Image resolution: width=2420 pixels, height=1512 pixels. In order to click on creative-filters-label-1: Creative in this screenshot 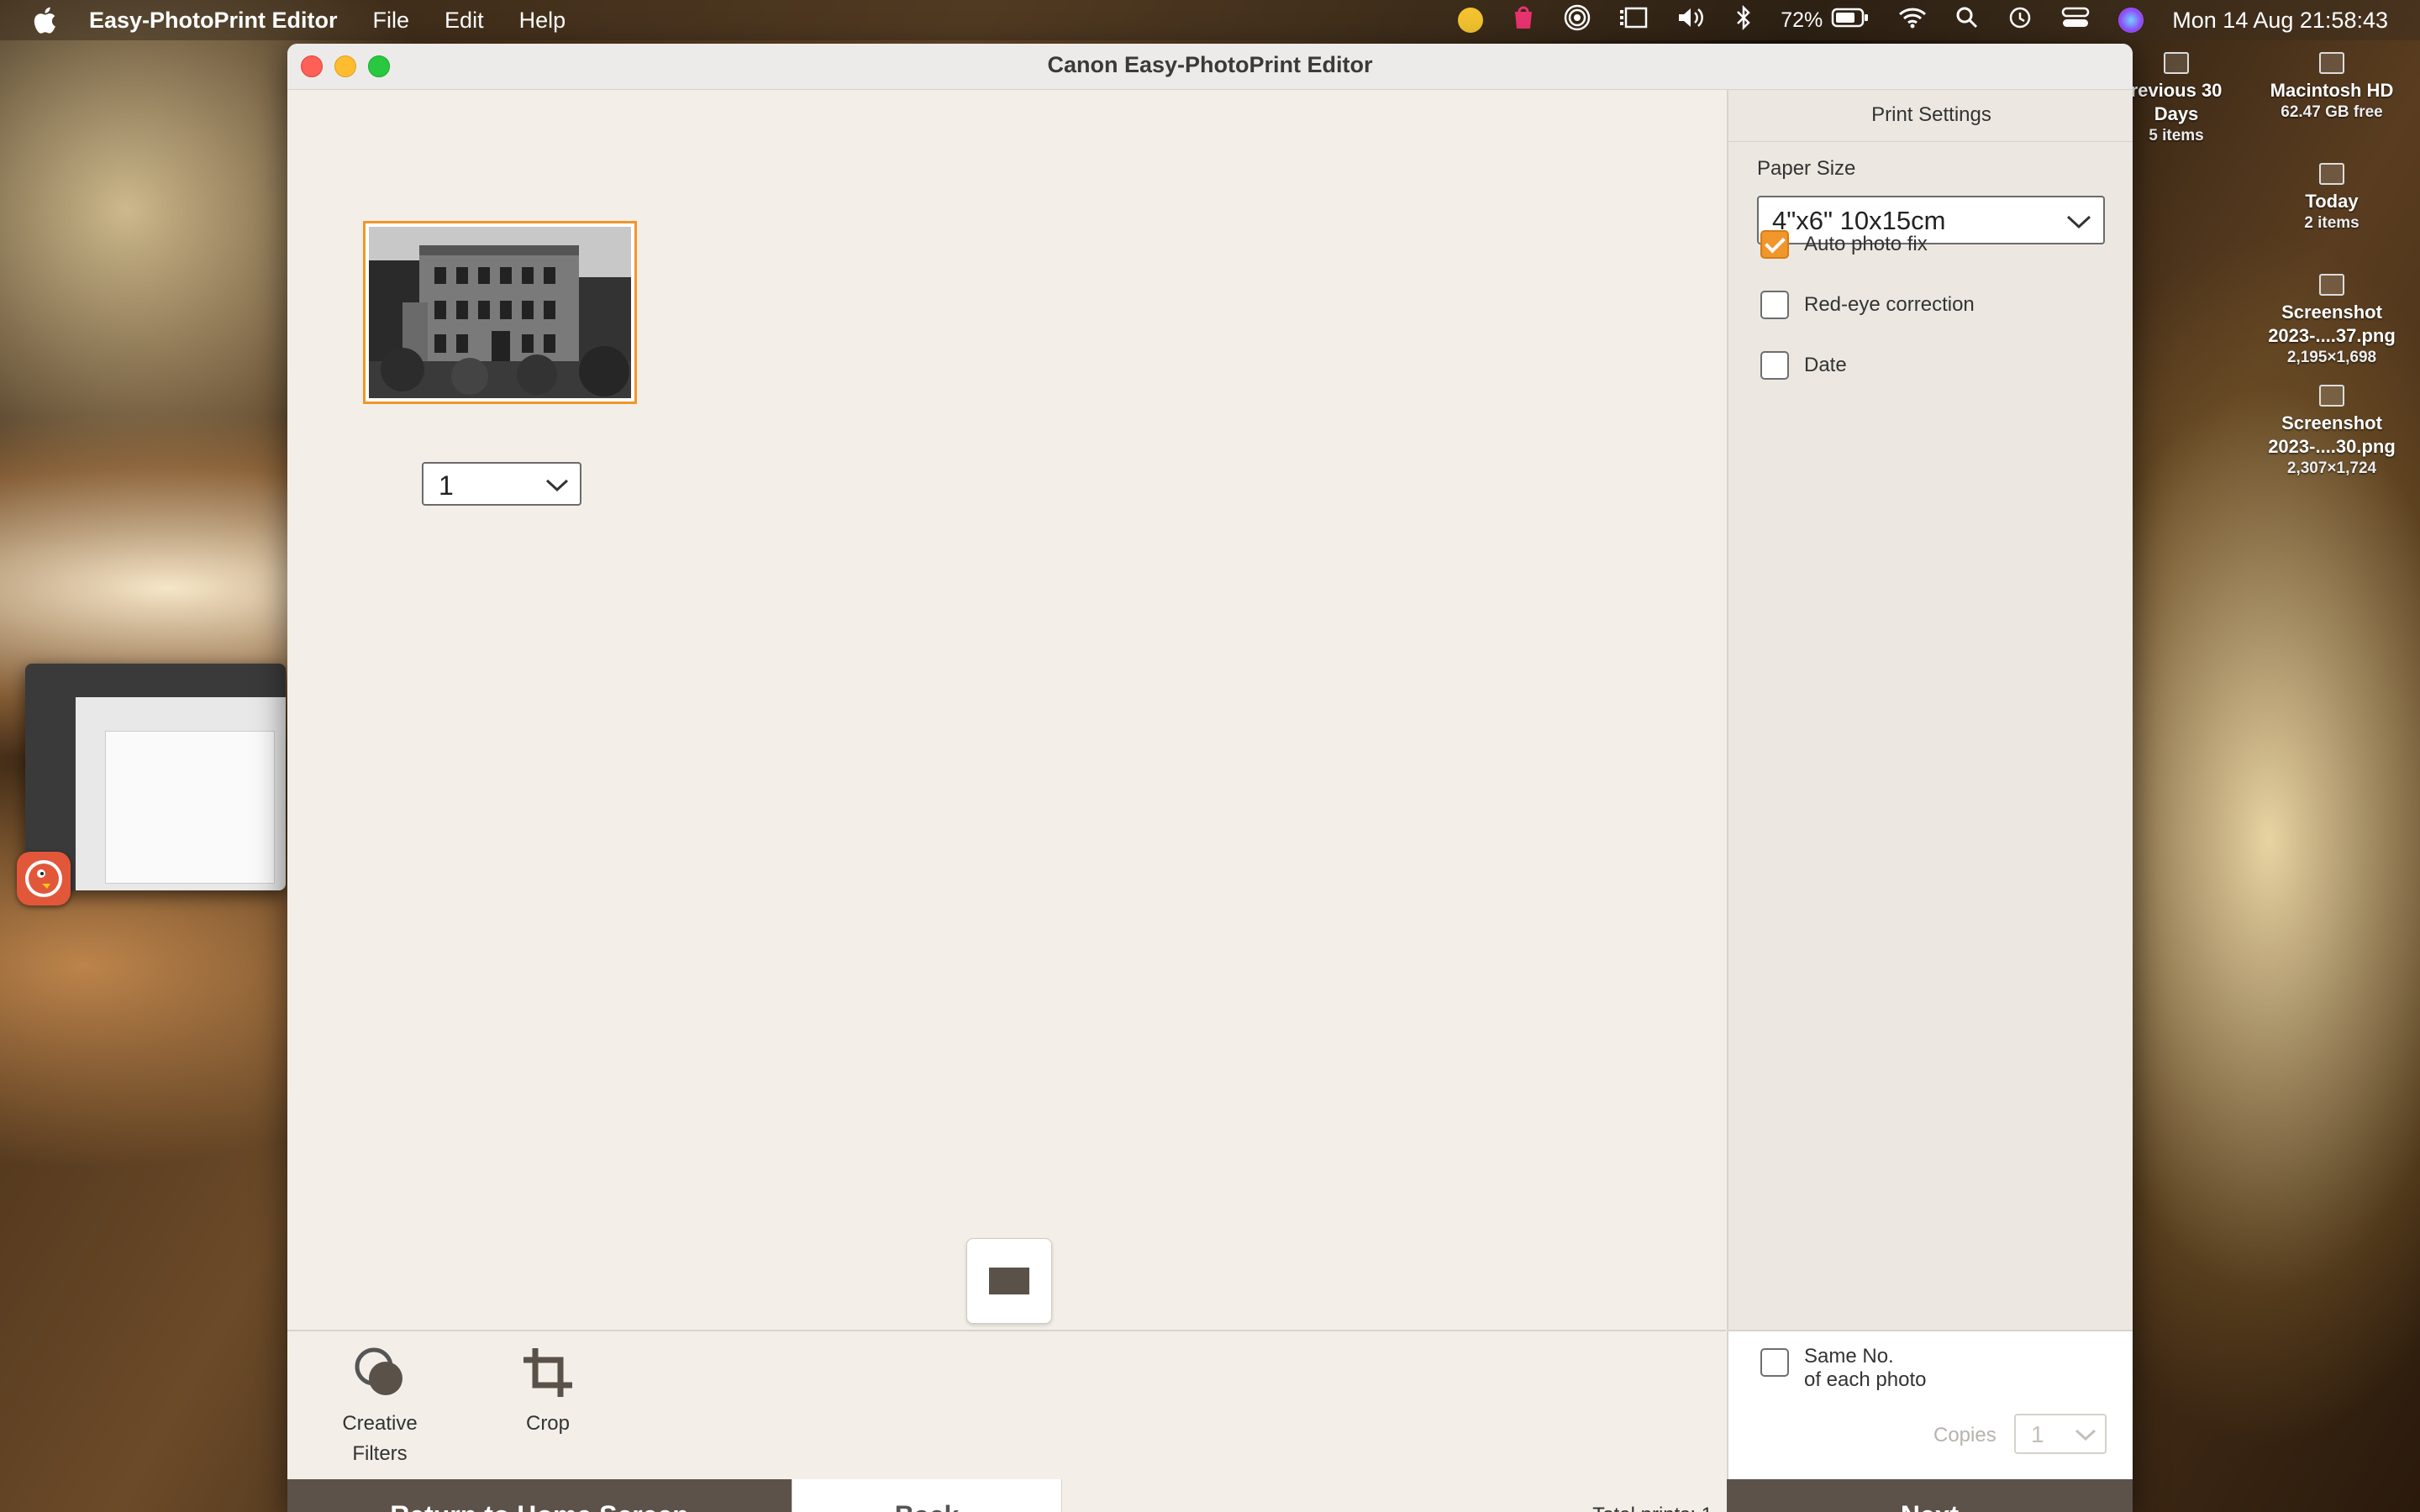, I will do `click(380, 1423)`.